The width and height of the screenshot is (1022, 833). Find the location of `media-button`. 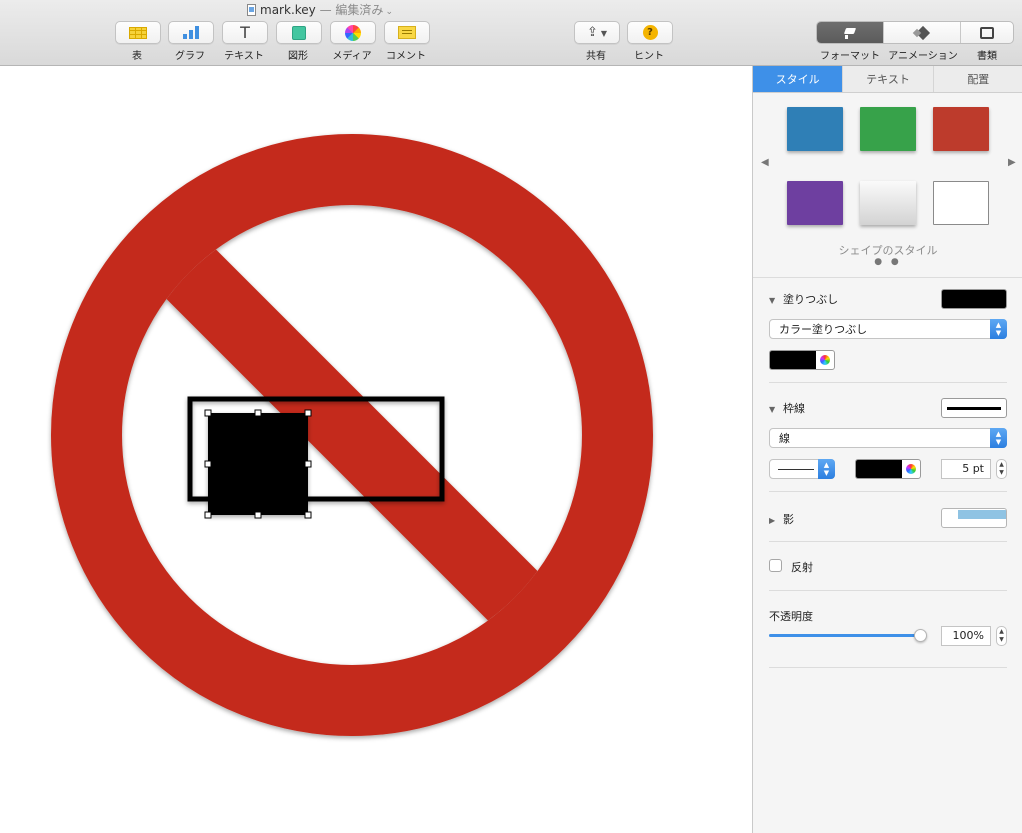

media-button is located at coordinates (353, 32).